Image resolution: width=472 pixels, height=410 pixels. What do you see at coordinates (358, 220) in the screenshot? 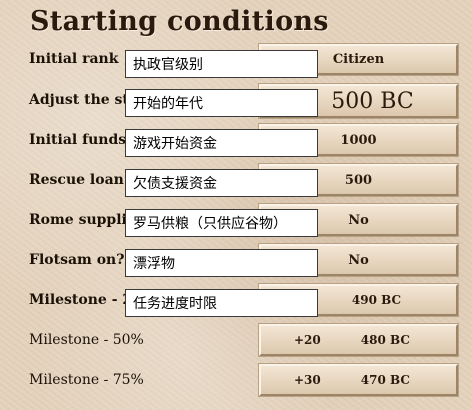
I see `rome-supplies-value: No` at bounding box center [358, 220].